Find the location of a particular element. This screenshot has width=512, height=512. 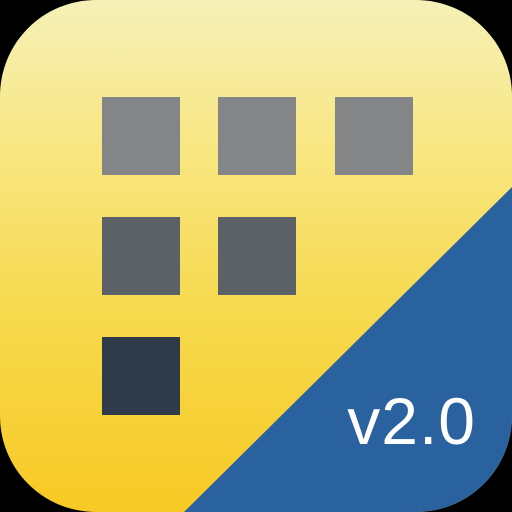

tile-row1-col1 is located at coordinates (141, 136).